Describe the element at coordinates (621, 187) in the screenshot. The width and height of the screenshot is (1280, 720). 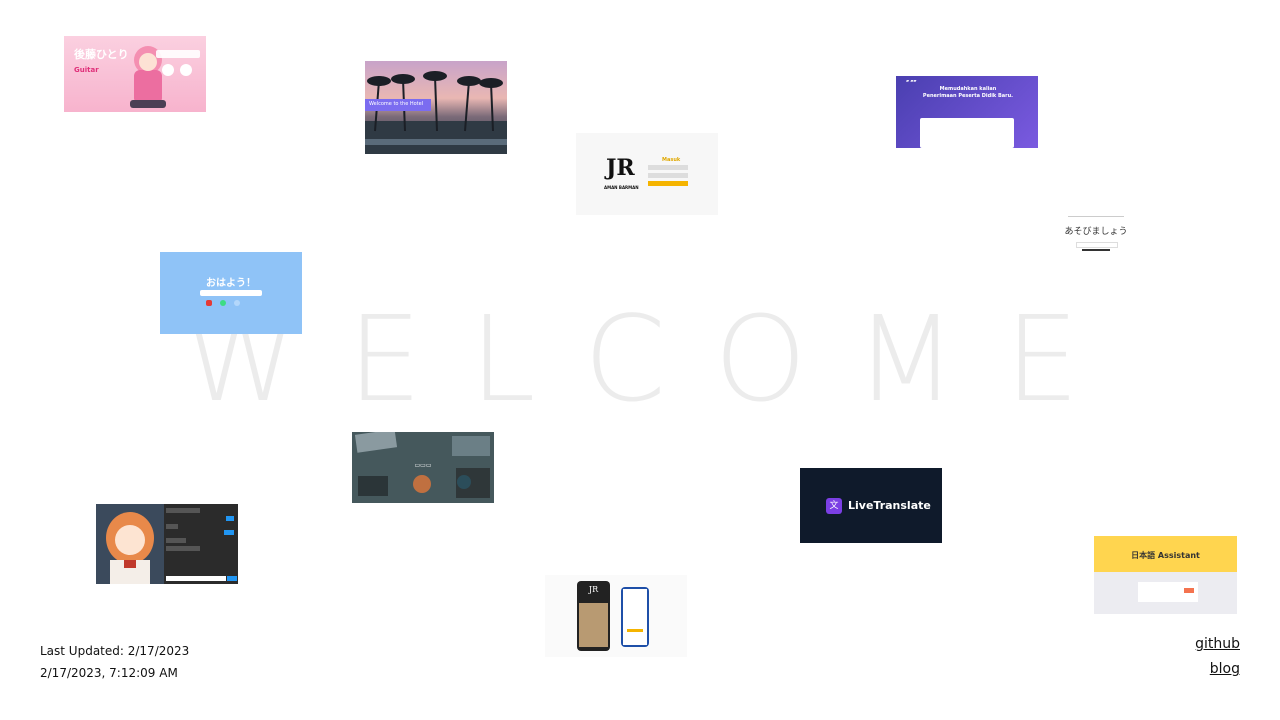
I see `brand-name: AMAN BARMAN` at that location.